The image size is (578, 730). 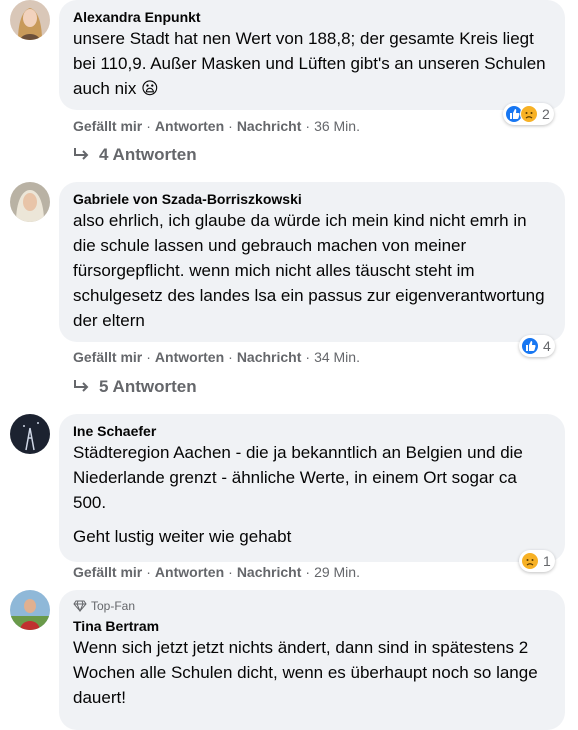 What do you see at coordinates (312, 626) in the screenshot?
I see `comment-author: Tina Bertram` at bounding box center [312, 626].